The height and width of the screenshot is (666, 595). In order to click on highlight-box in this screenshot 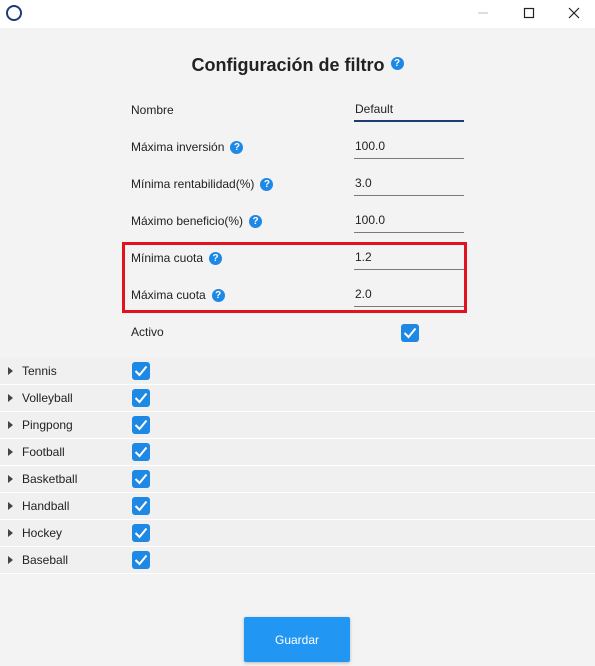, I will do `click(294, 277)`.